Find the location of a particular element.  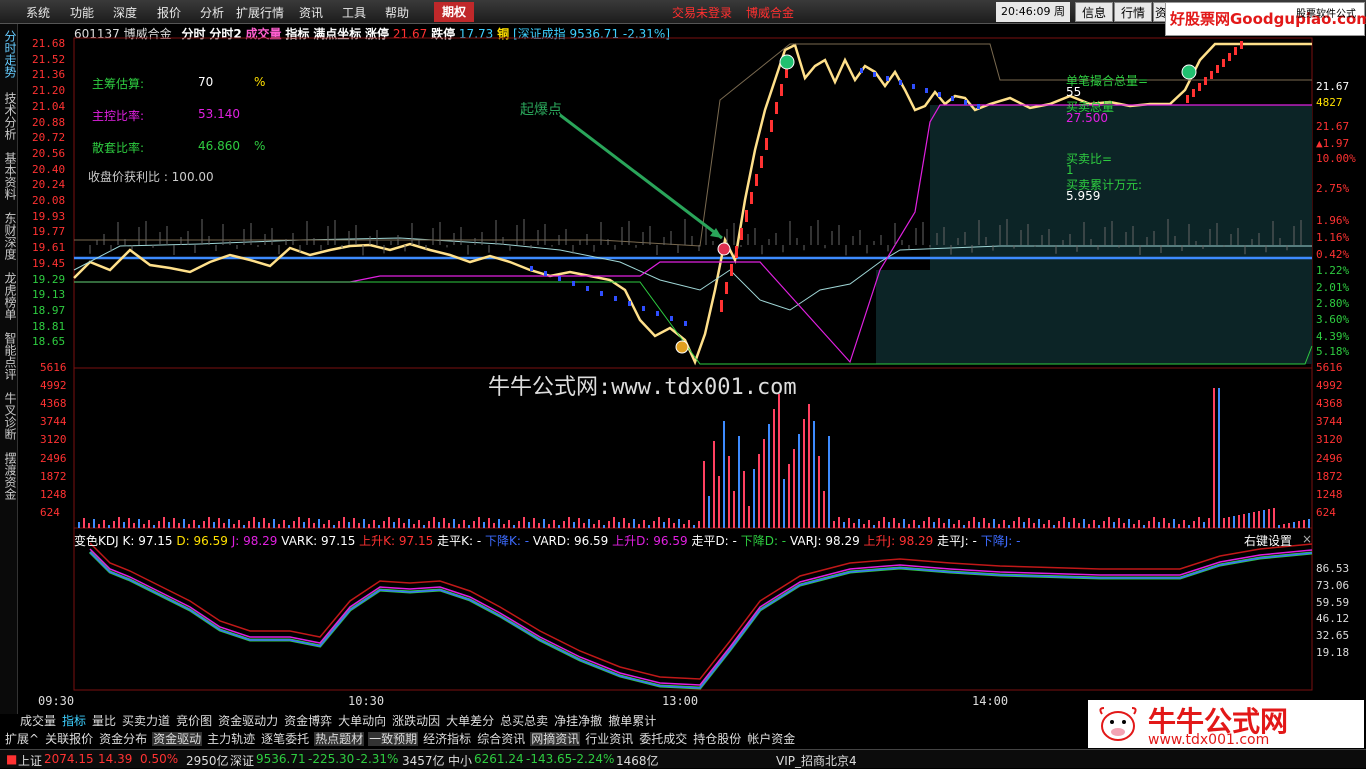

bottom-tab: 持仓股份 is located at coordinates (717, 739).